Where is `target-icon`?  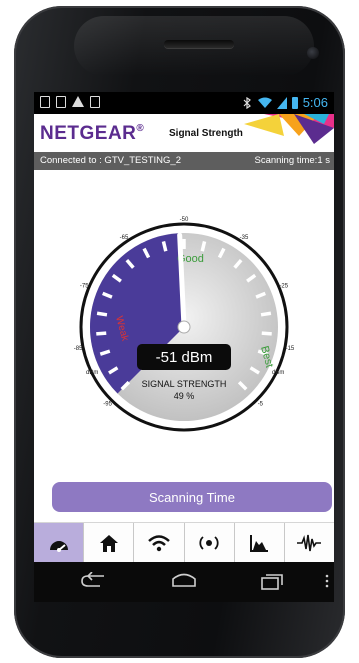
target-icon is located at coordinates (209, 543).